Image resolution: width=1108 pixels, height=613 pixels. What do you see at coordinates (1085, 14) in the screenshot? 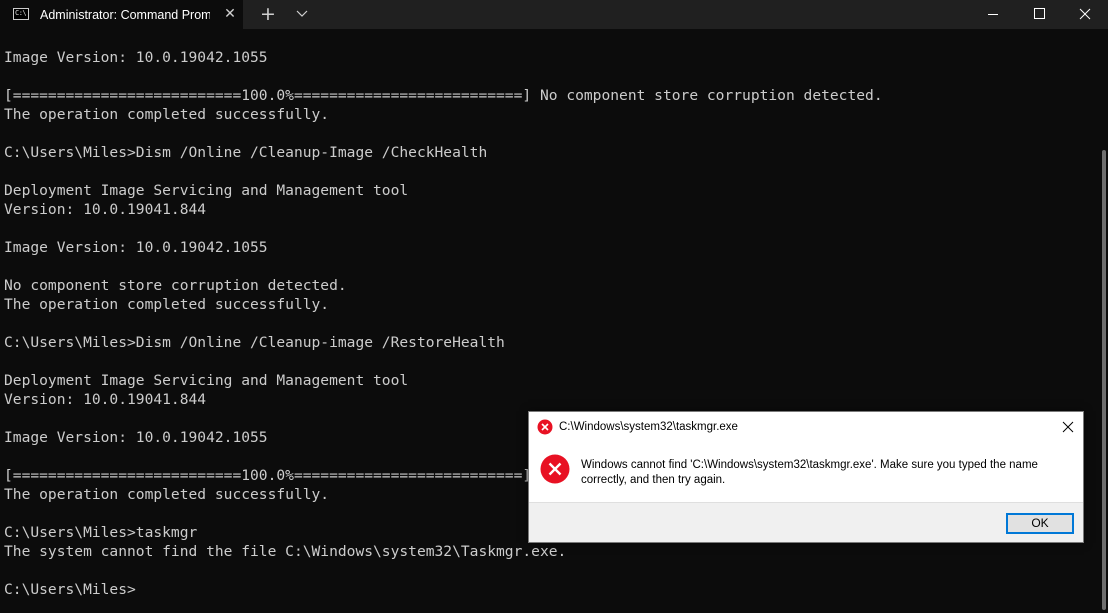
I see `close-icon` at bounding box center [1085, 14].